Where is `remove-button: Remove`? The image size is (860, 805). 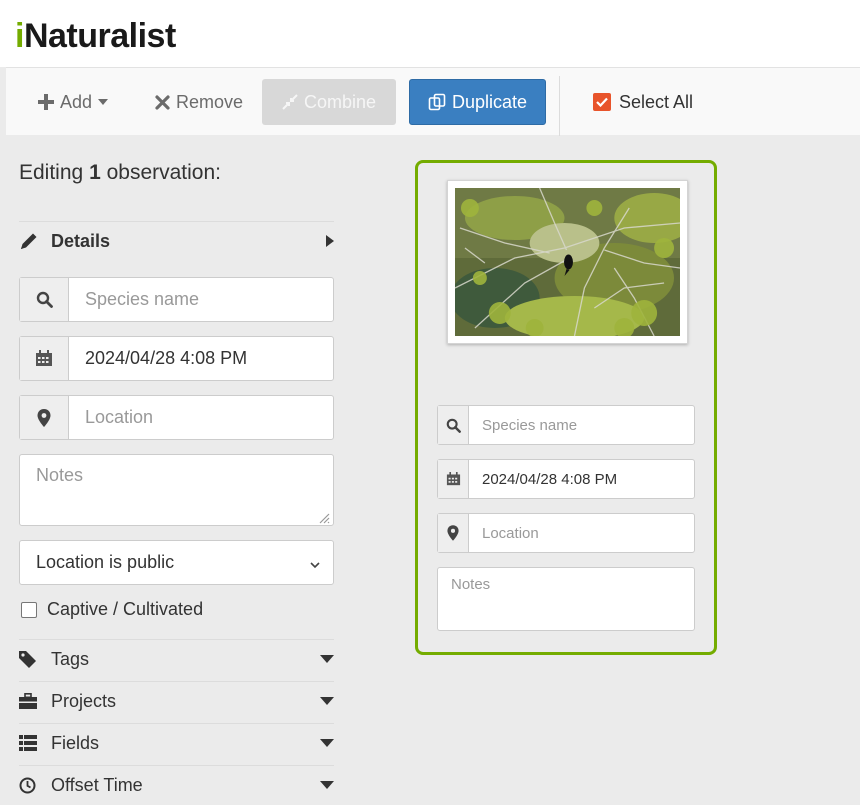
remove-button: Remove is located at coordinates (199, 102).